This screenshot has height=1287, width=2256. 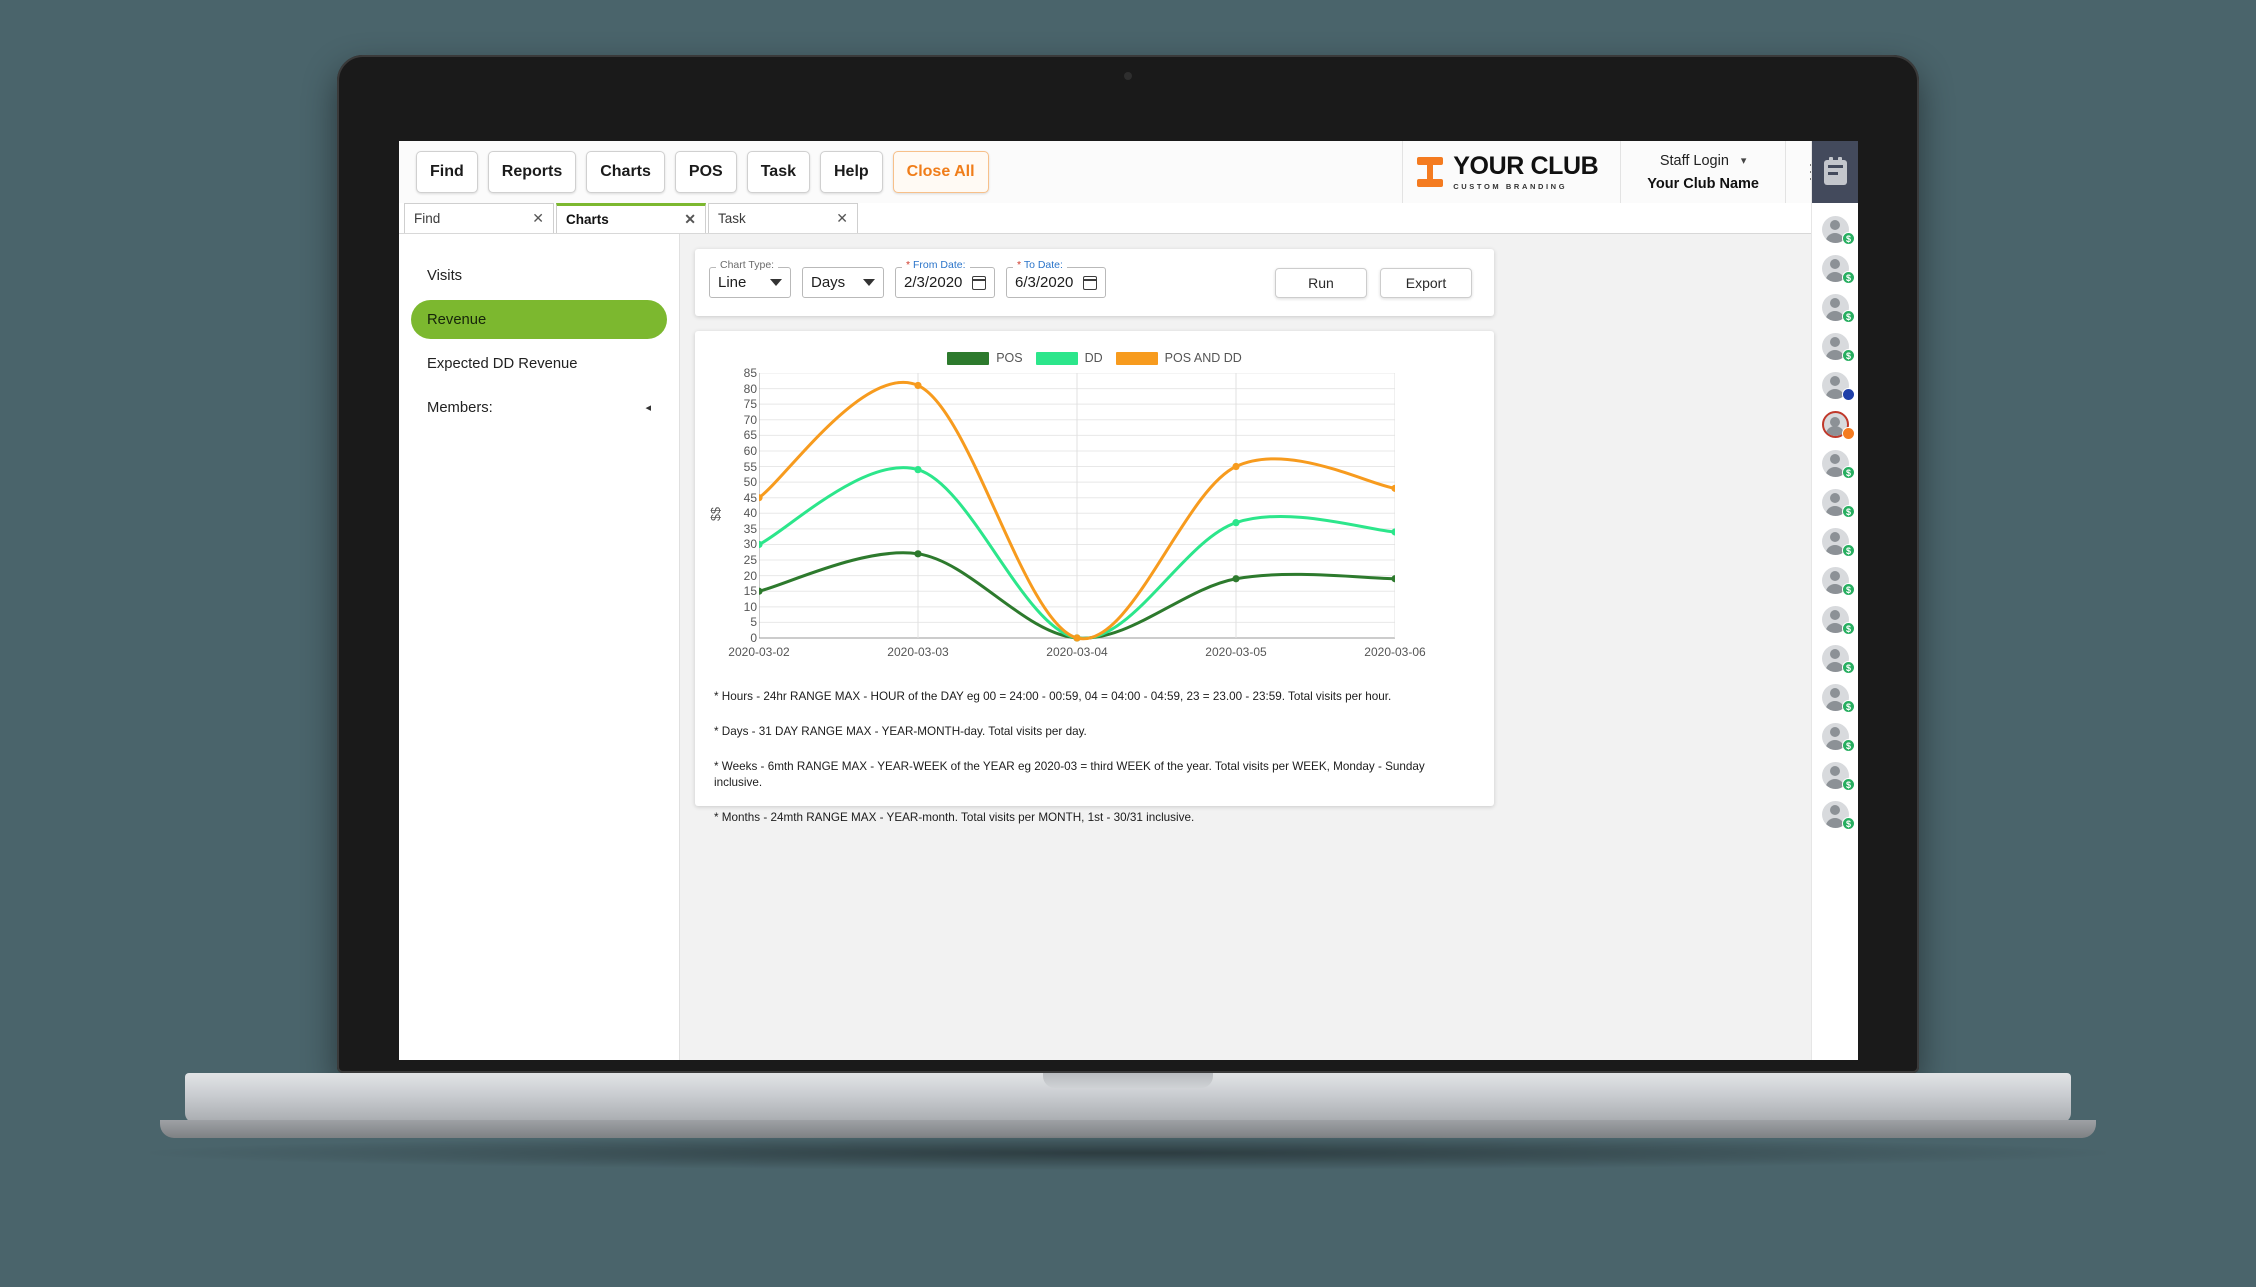 What do you see at coordinates (750, 419) in the screenshot?
I see `y-tick-label: 70` at bounding box center [750, 419].